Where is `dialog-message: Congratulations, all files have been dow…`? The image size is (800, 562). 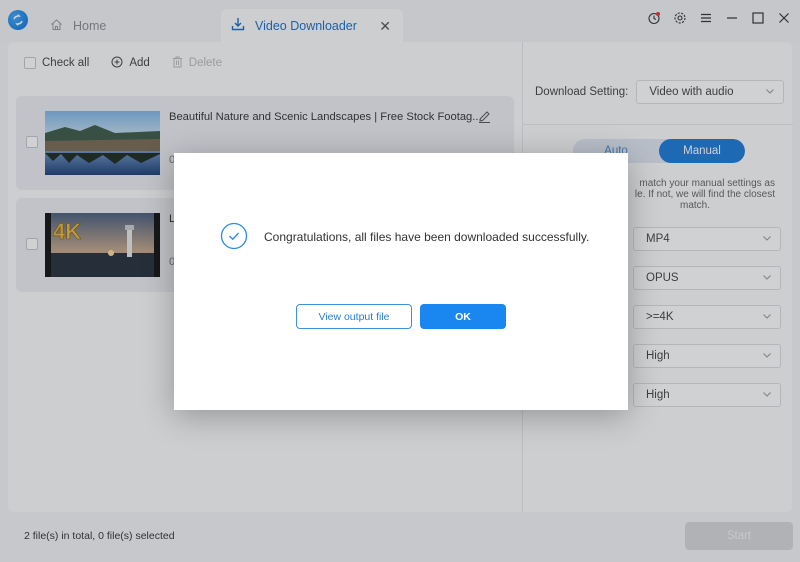 dialog-message: Congratulations, all files have been dow… is located at coordinates (427, 237).